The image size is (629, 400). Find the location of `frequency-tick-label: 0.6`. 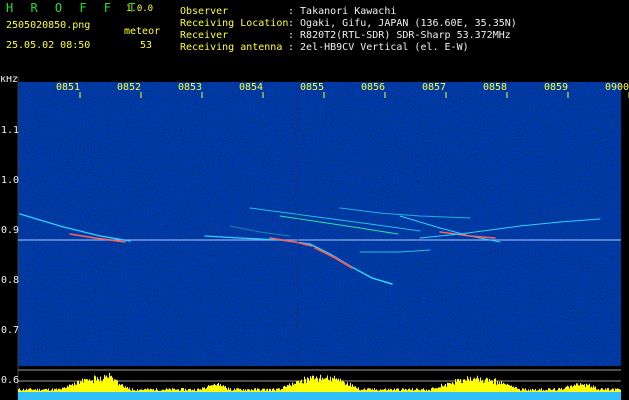

frequency-tick-label: 0.6 is located at coordinates (10, 380).